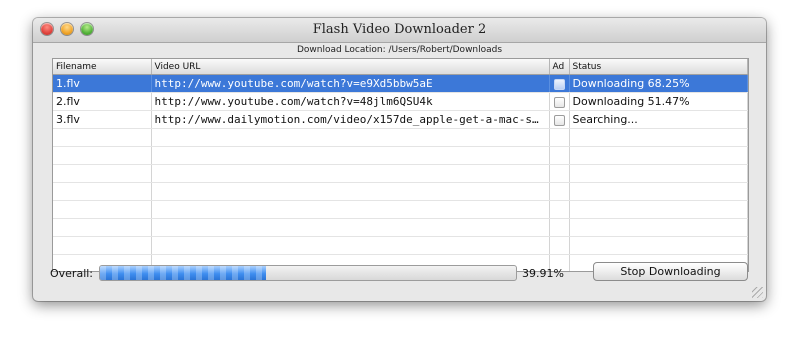 This screenshot has height=350, width=800. I want to click on window-title: Flash Video Downloader 2, so click(399, 29).